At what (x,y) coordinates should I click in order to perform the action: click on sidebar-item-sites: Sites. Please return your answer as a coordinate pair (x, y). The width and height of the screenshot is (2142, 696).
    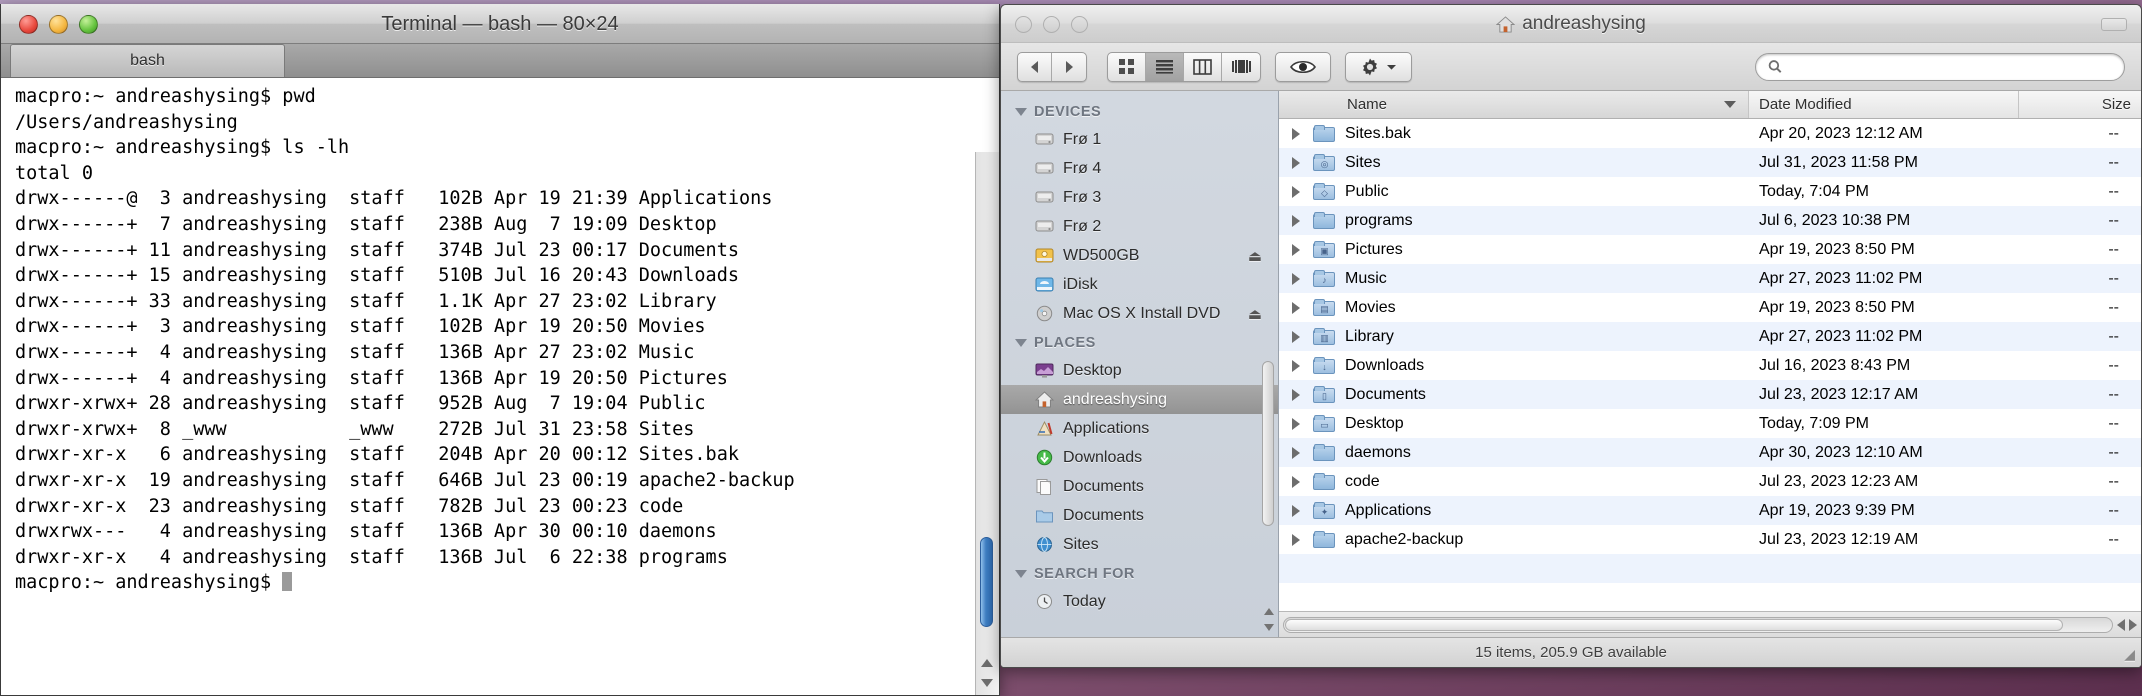
    Looking at the image, I should click on (1139, 544).